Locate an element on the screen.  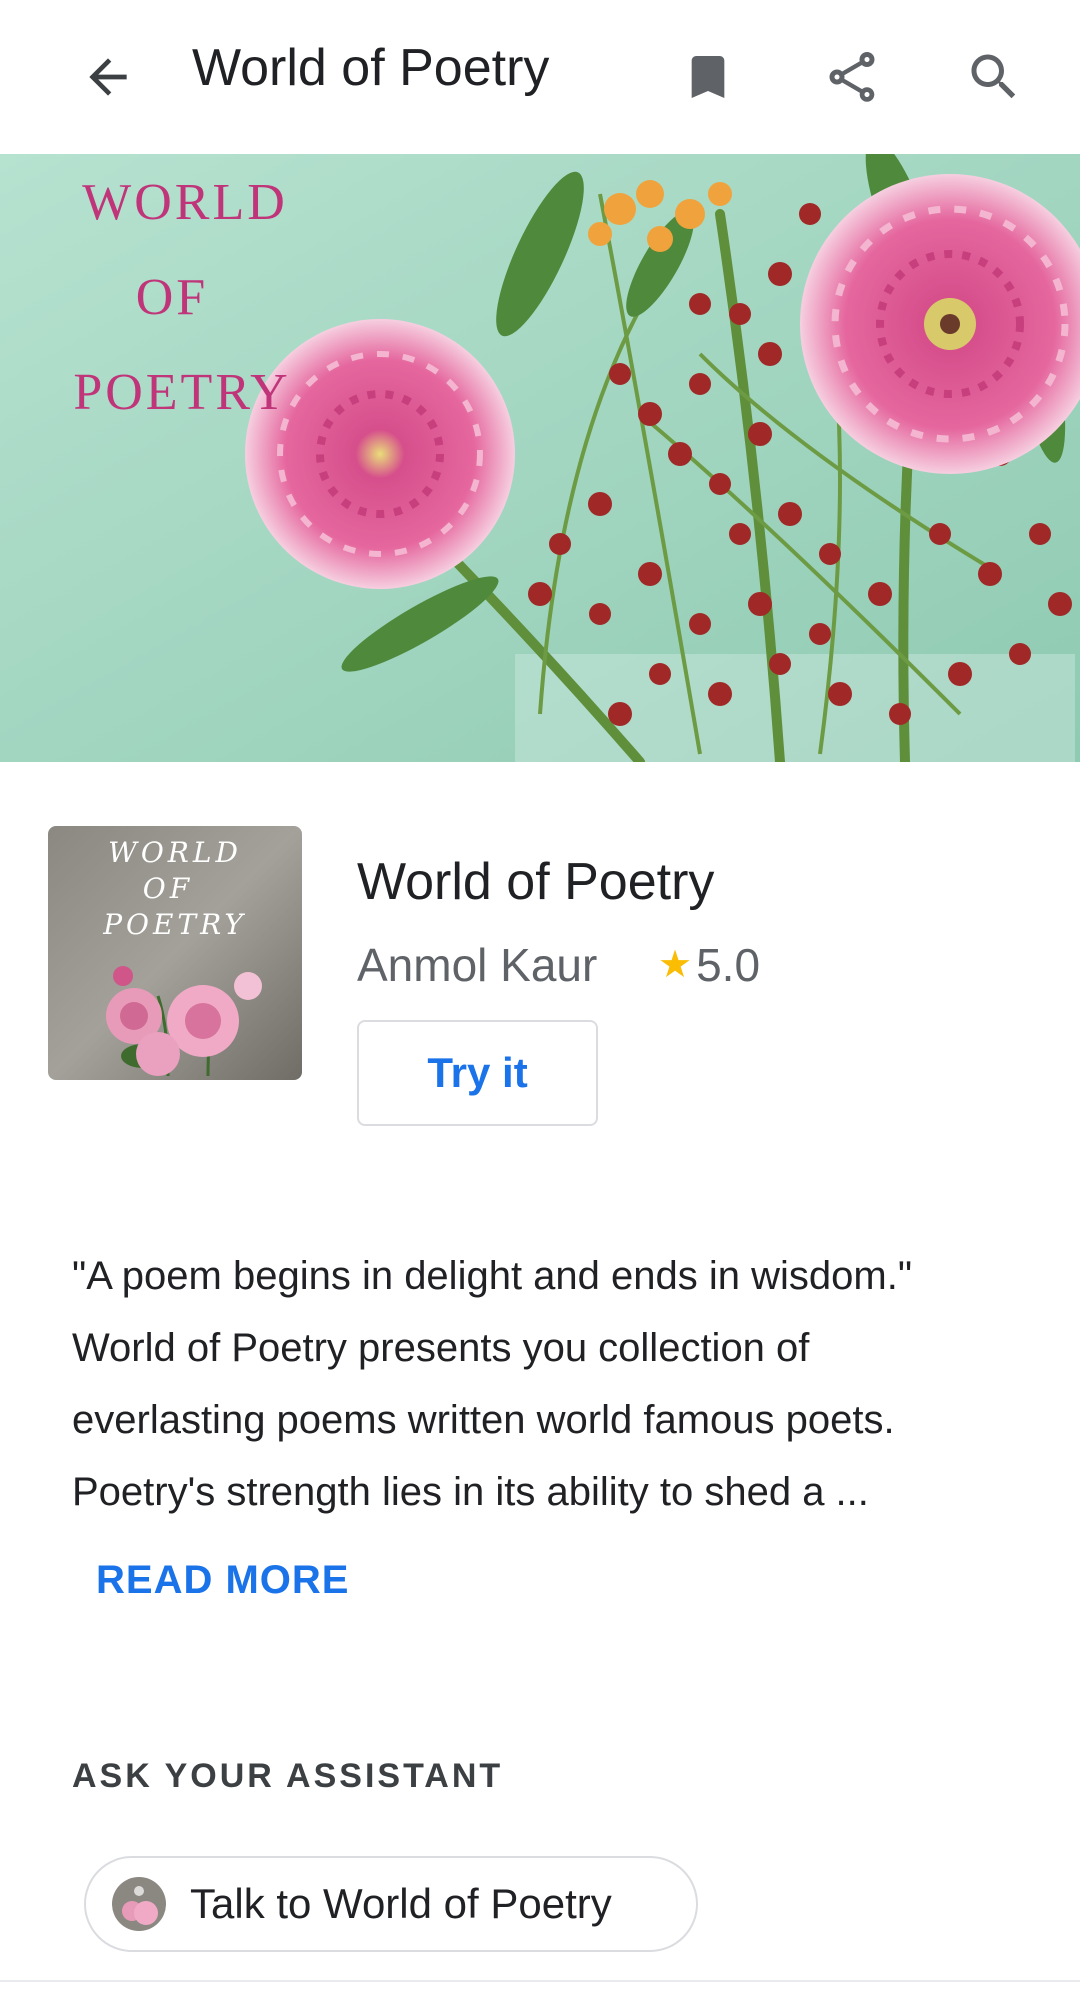
page-title: World of Poetry is located at coordinates (371, 68).